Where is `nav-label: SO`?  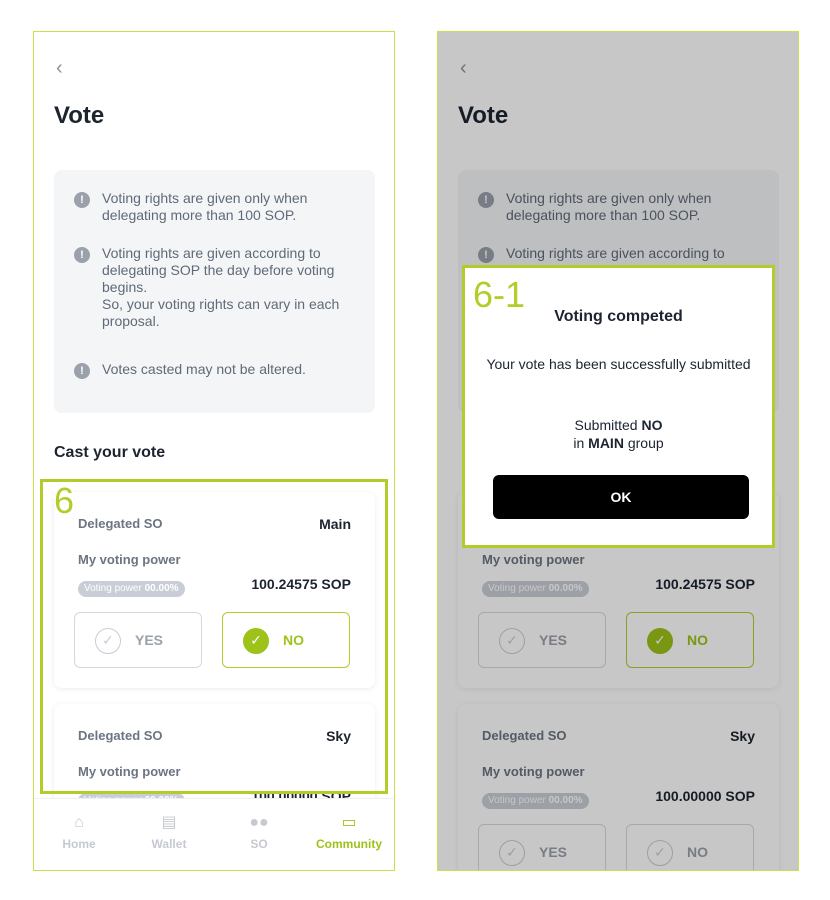
nav-label: SO is located at coordinates (259, 844).